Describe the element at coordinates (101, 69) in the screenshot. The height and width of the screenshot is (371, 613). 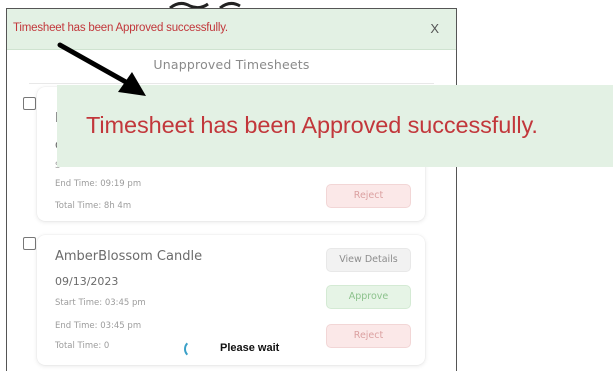
I see `arrow-annotation-icon` at that location.